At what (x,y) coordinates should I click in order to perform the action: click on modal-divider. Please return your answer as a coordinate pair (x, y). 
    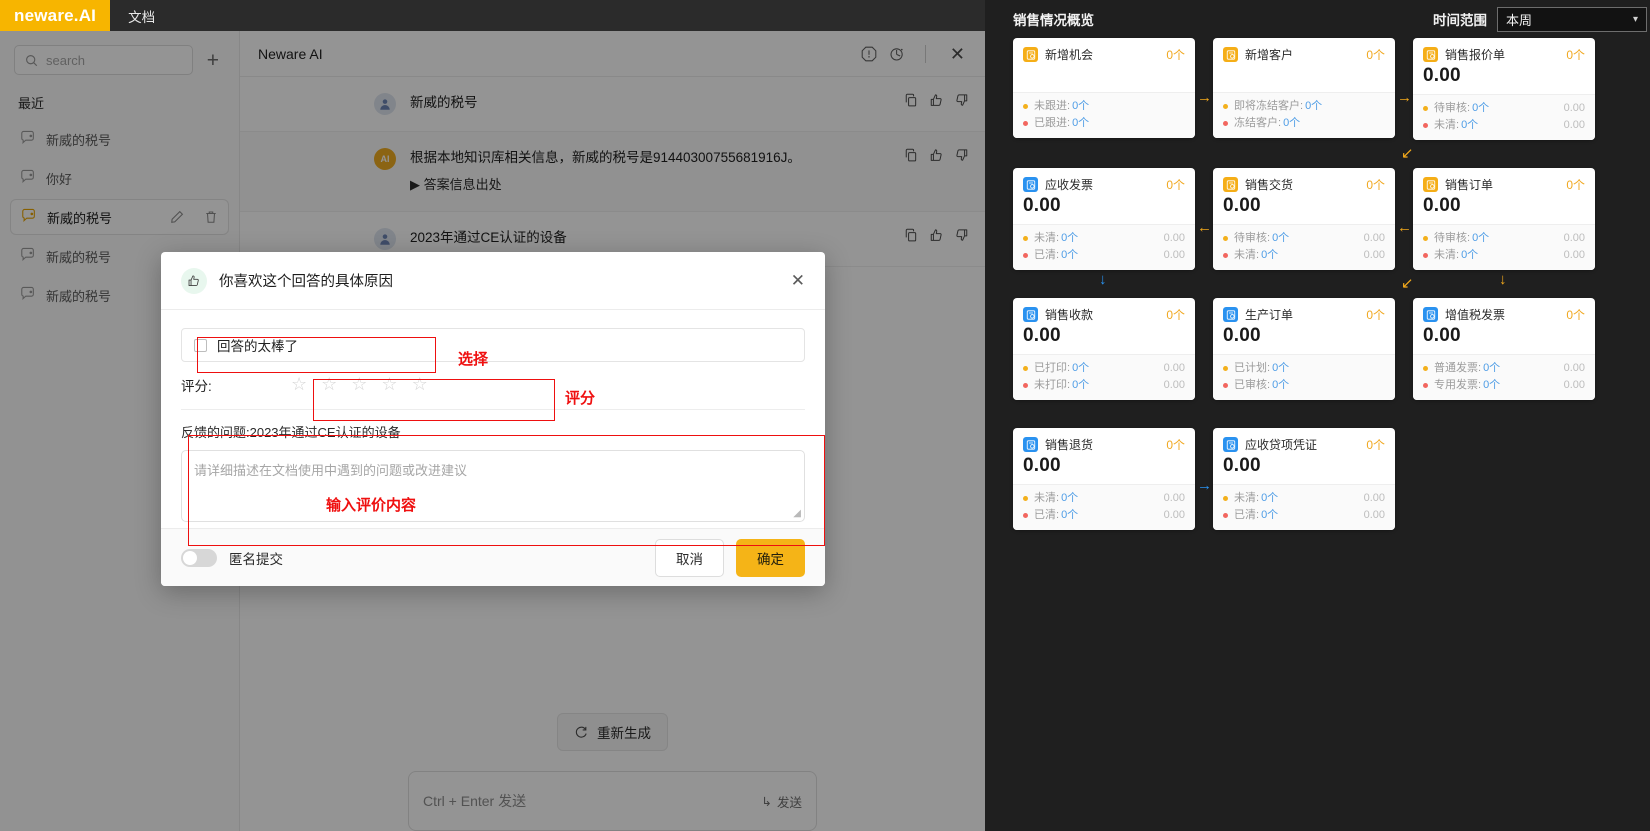
    Looking at the image, I should click on (493, 409).